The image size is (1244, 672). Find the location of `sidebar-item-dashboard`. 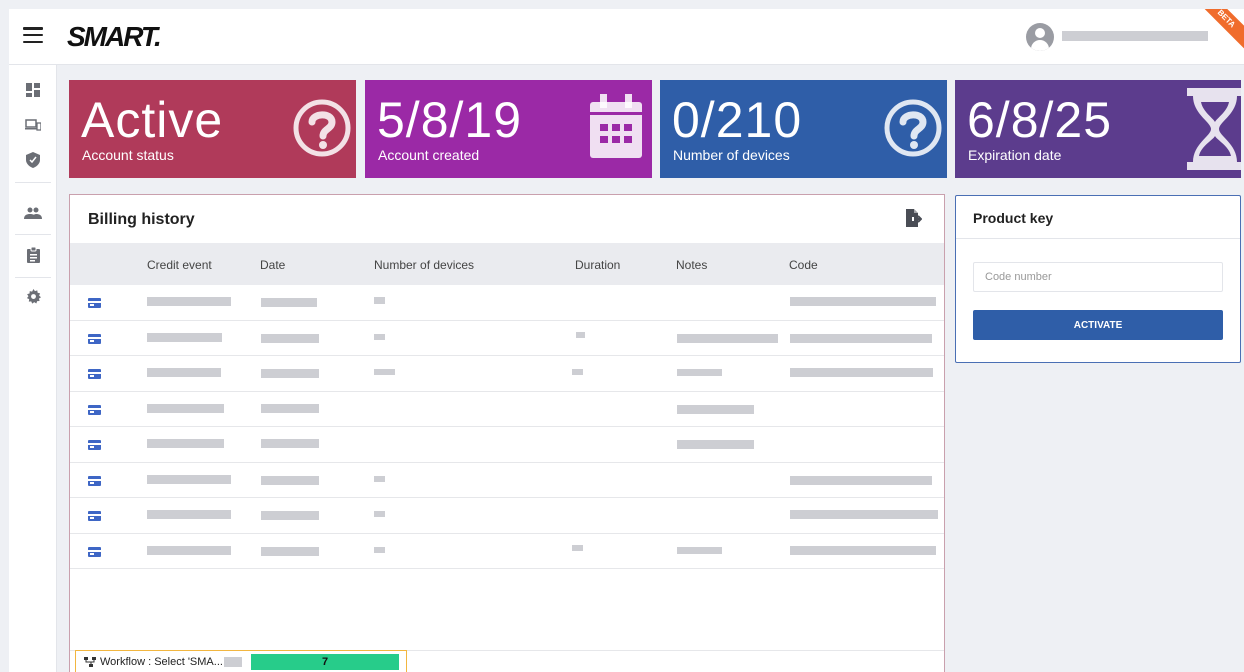

sidebar-item-dashboard is located at coordinates (33, 90).